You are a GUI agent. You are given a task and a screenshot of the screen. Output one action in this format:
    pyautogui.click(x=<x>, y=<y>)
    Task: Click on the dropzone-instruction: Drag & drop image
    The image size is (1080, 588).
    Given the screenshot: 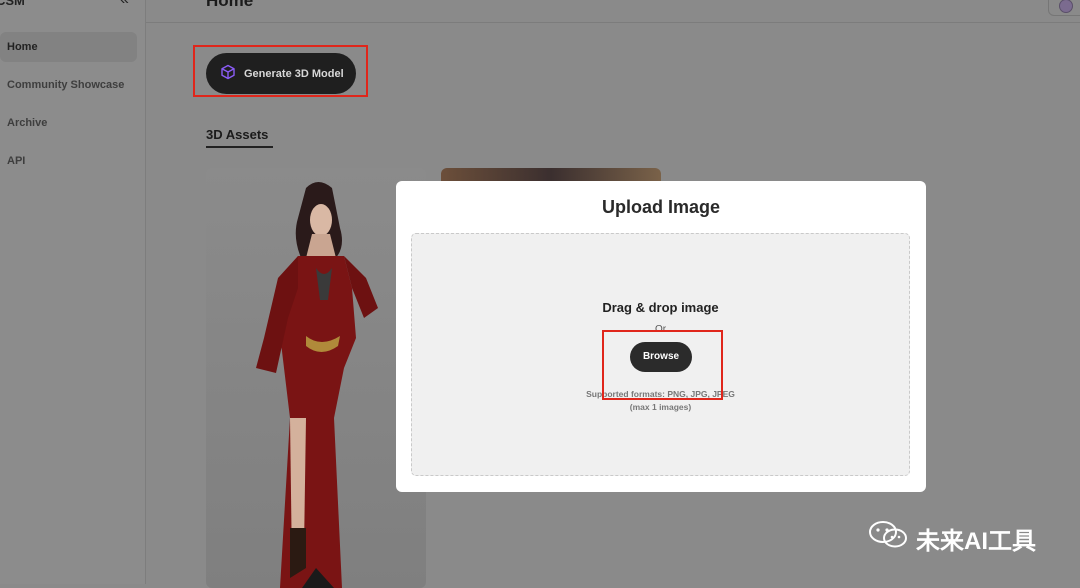 What is the action you would take?
    pyautogui.click(x=660, y=307)
    